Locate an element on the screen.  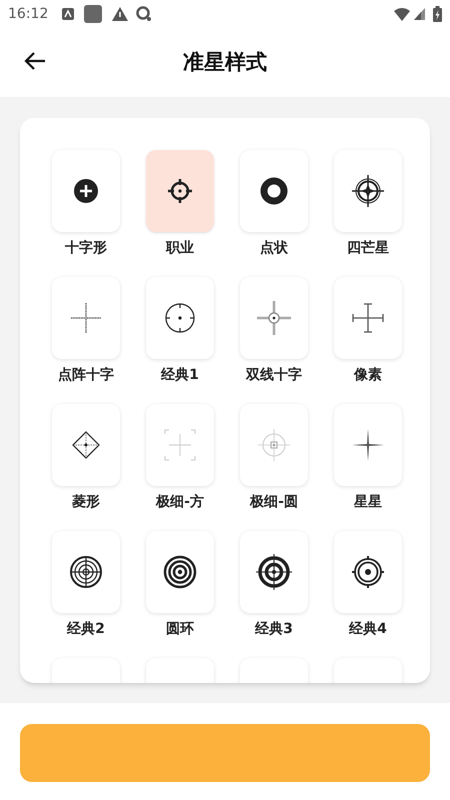
style-label: 经典4 is located at coordinates (368, 629).